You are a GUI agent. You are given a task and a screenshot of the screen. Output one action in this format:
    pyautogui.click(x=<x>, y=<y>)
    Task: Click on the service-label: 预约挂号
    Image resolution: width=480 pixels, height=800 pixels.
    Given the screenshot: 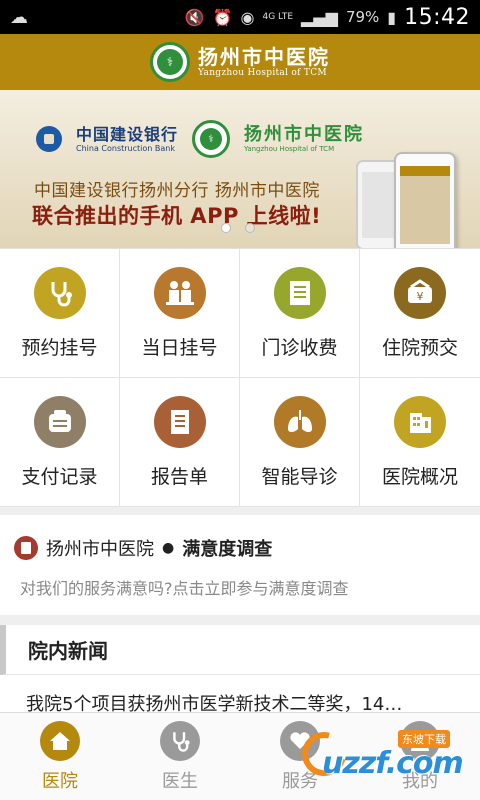 What is the action you would take?
    pyautogui.click(x=59, y=347)
    